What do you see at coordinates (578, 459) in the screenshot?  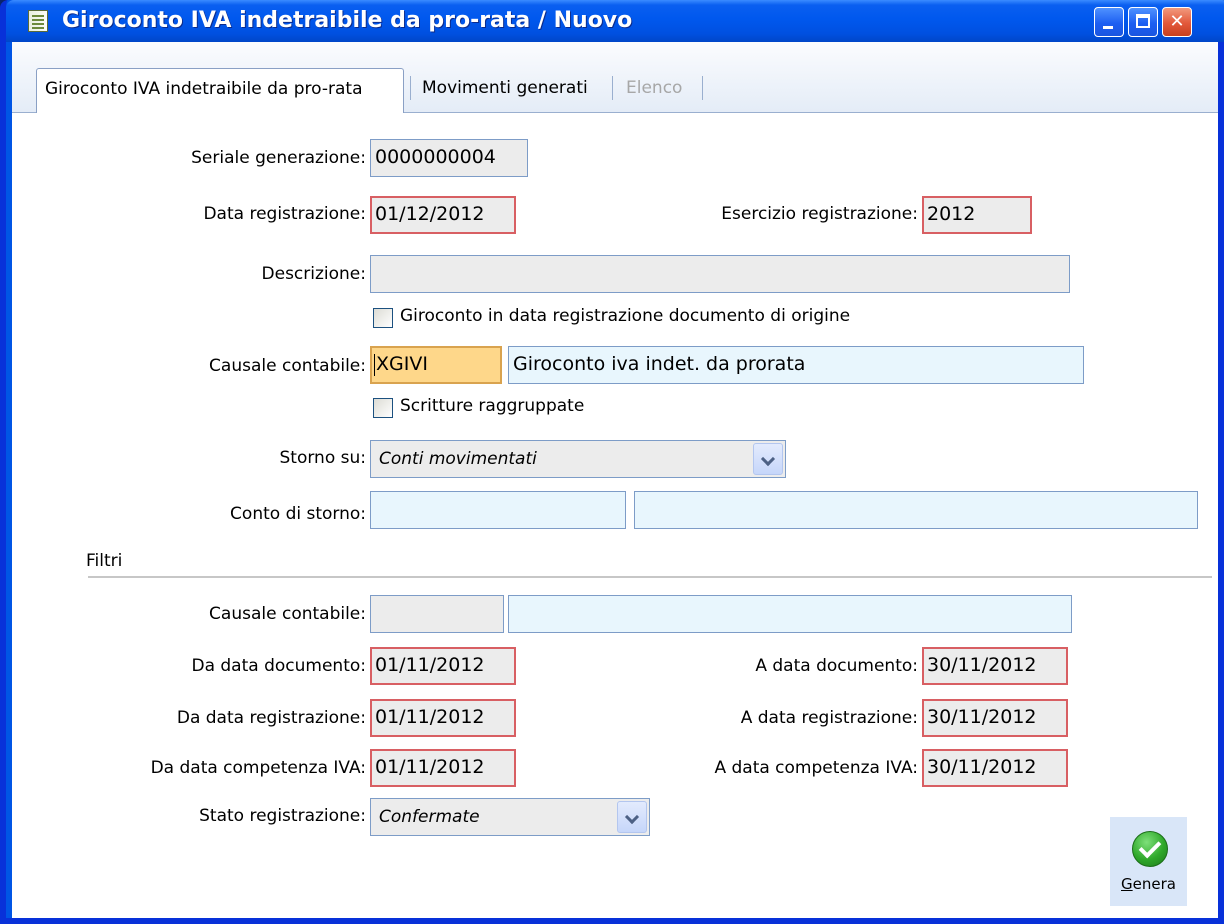 I see `storno-su-select: Conti movimentati` at bounding box center [578, 459].